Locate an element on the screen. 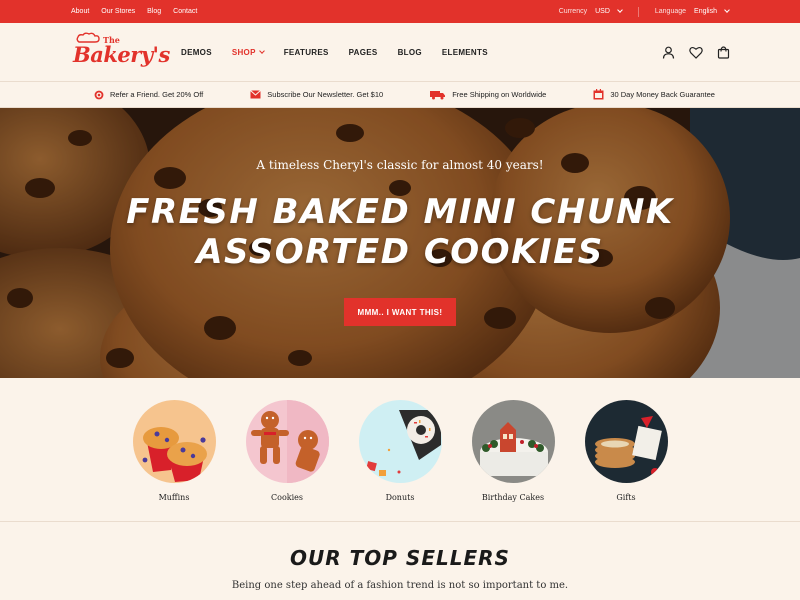 Image resolution: width=800 pixels, height=600 pixels. currency-value: USD is located at coordinates (602, 11).